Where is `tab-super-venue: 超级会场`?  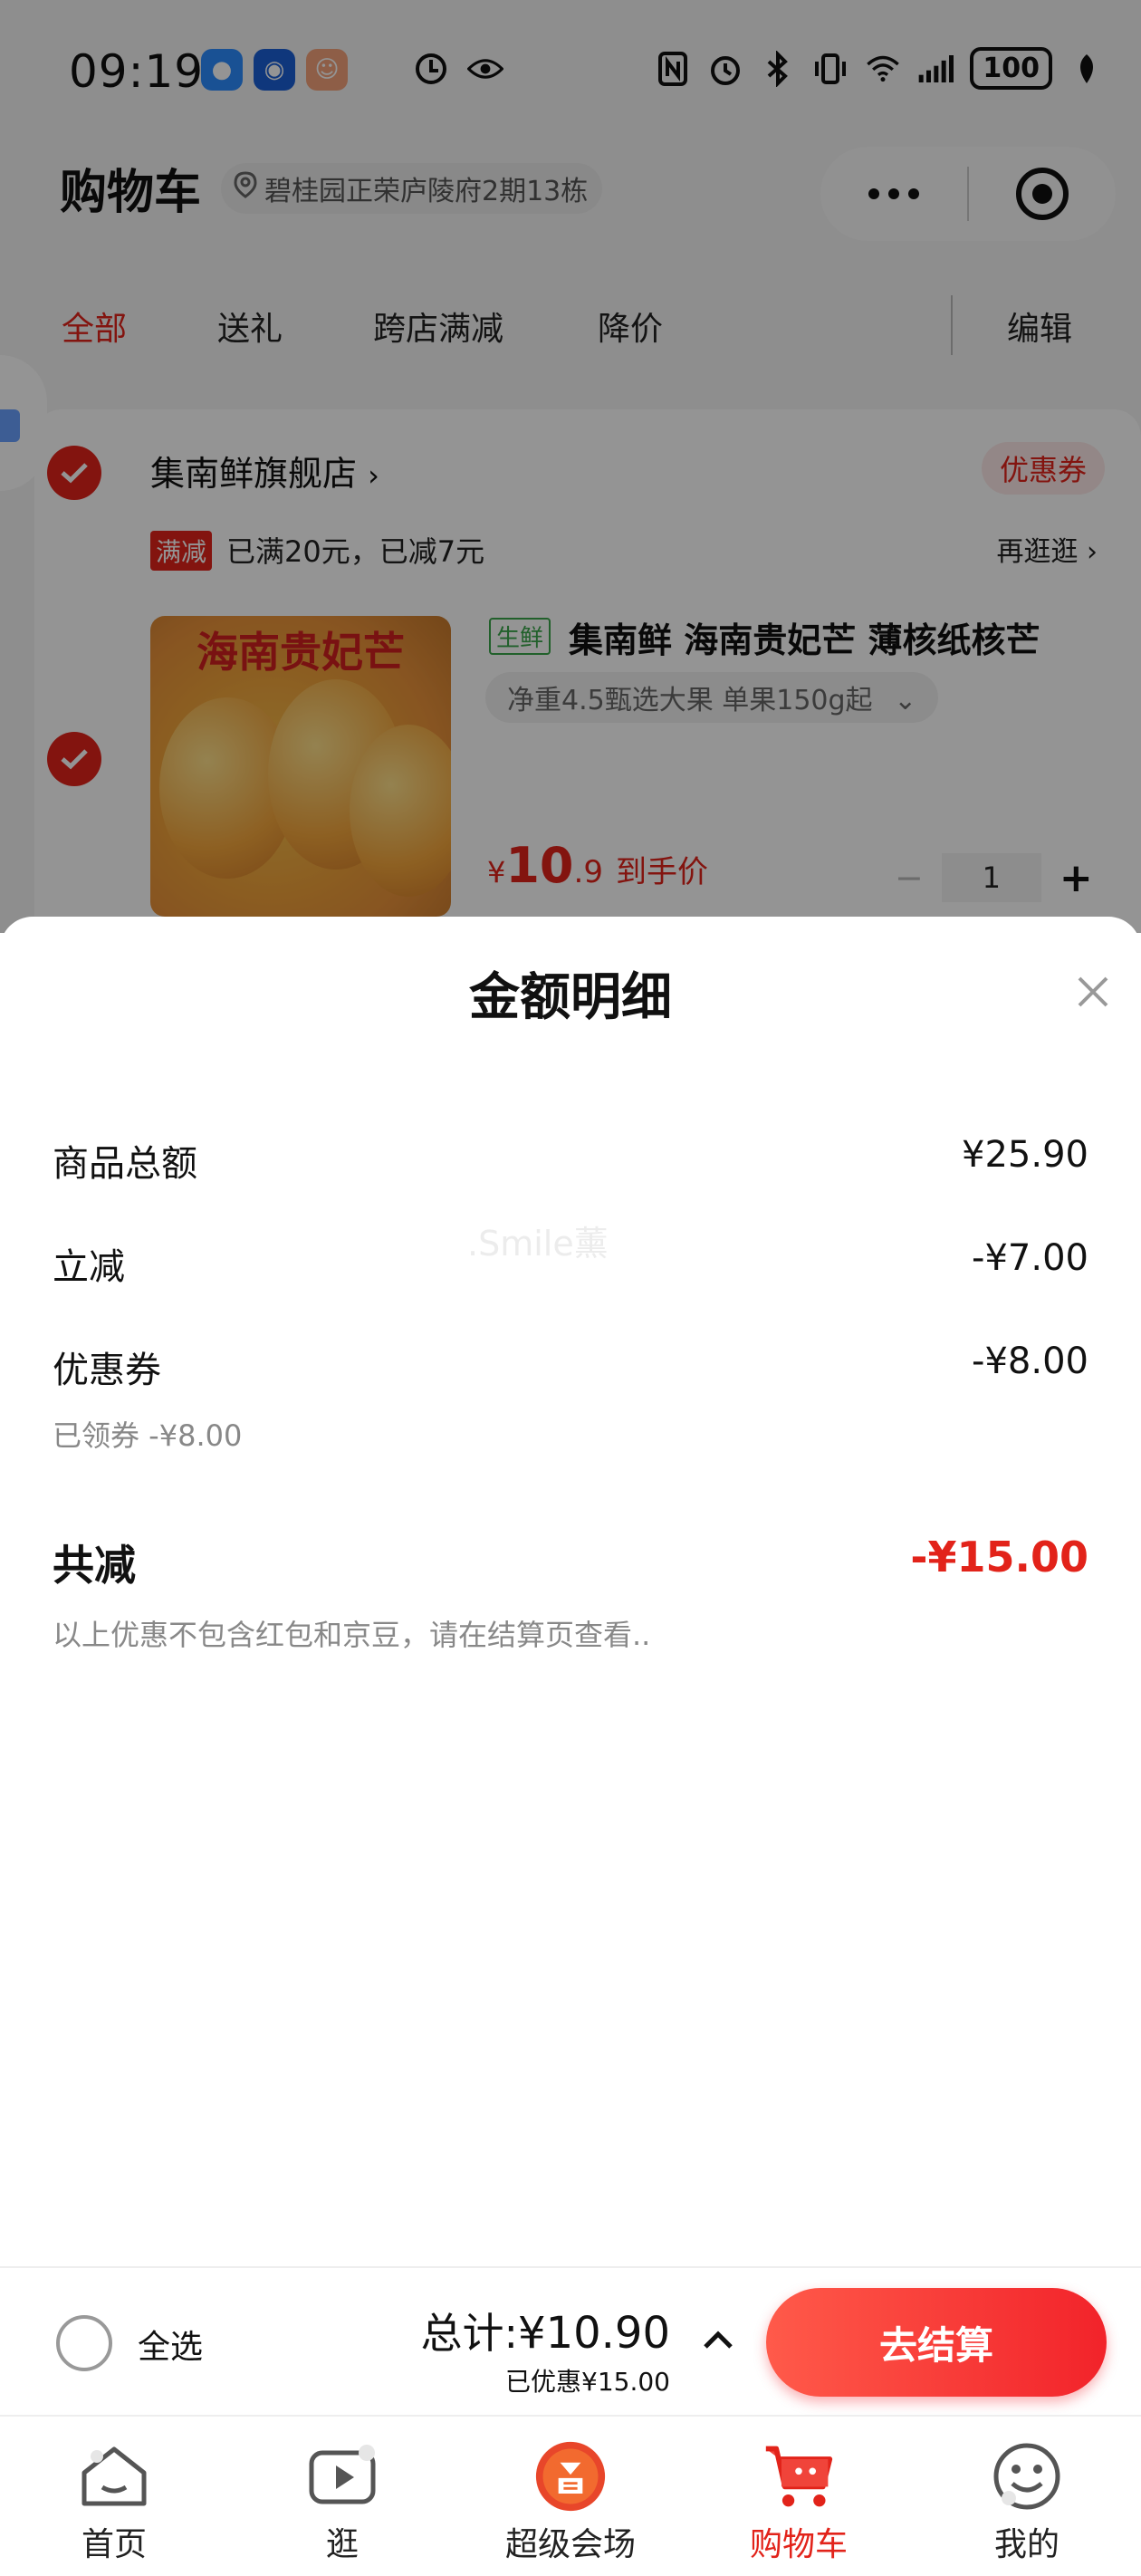
tab-super-venue: 超级会场 is located at coordinates (570, 2496).